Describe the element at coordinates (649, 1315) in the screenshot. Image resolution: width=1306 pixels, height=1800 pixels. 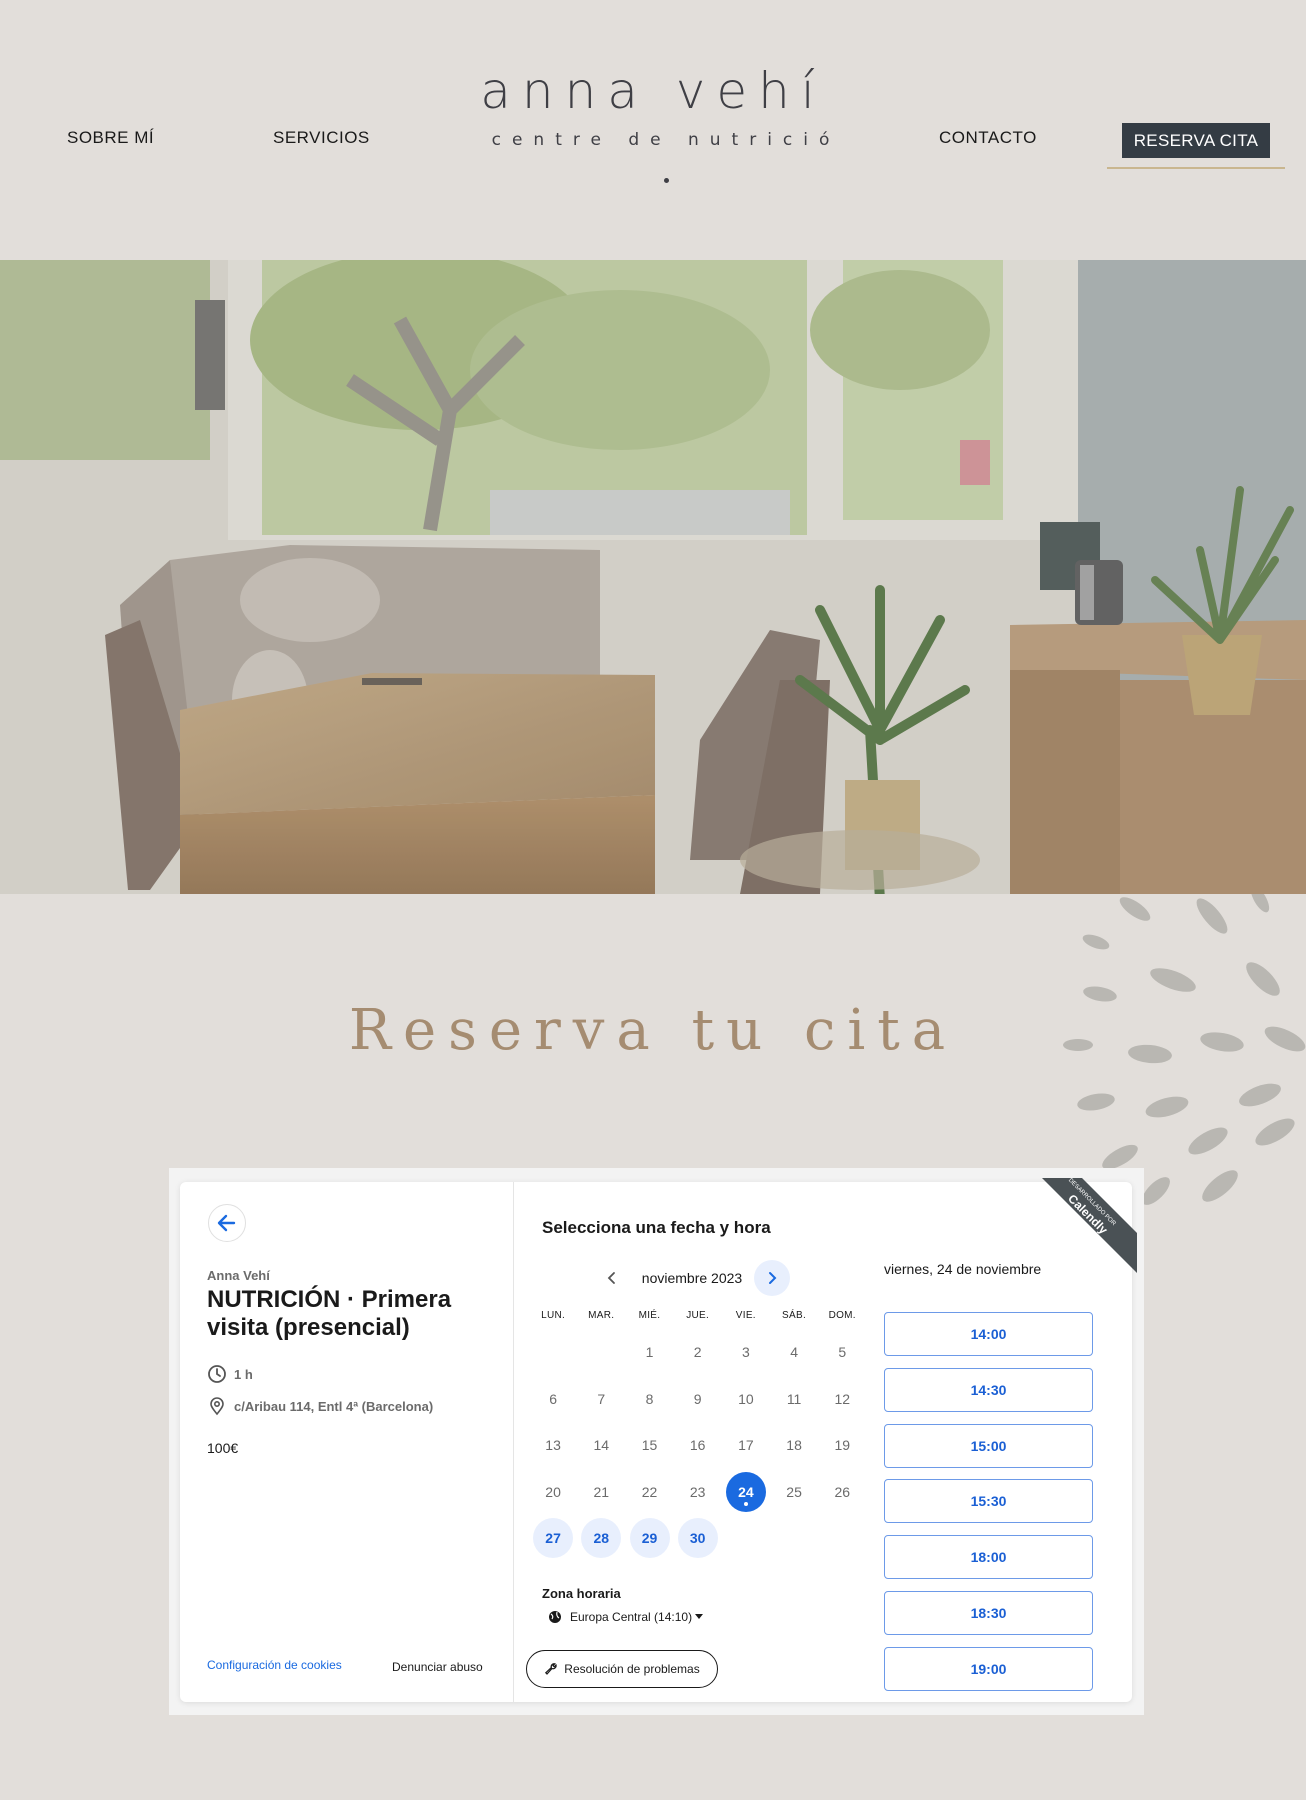
I see `weekday-label: MIÉ.` at that location.